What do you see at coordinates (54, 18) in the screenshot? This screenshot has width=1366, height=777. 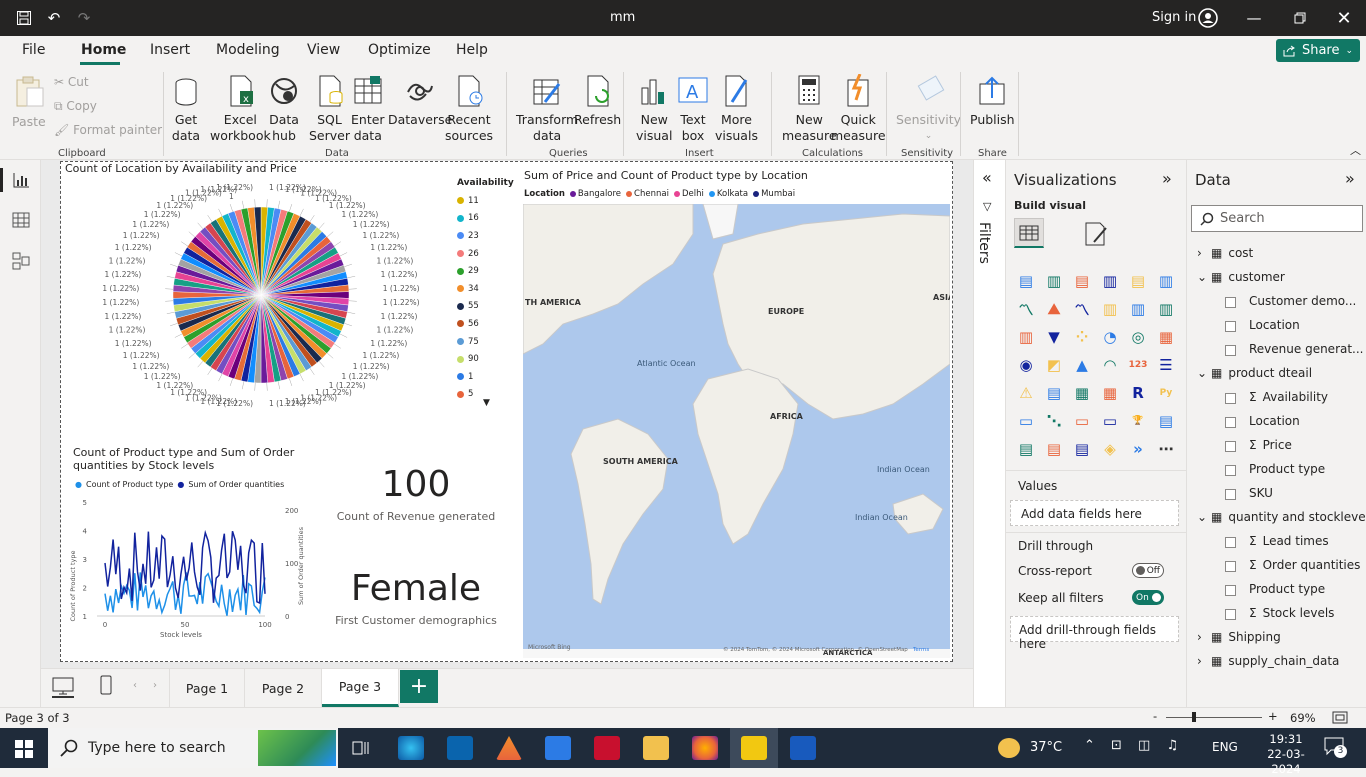 I see `undo-icon: ↶` at bounding box center [54, 18].